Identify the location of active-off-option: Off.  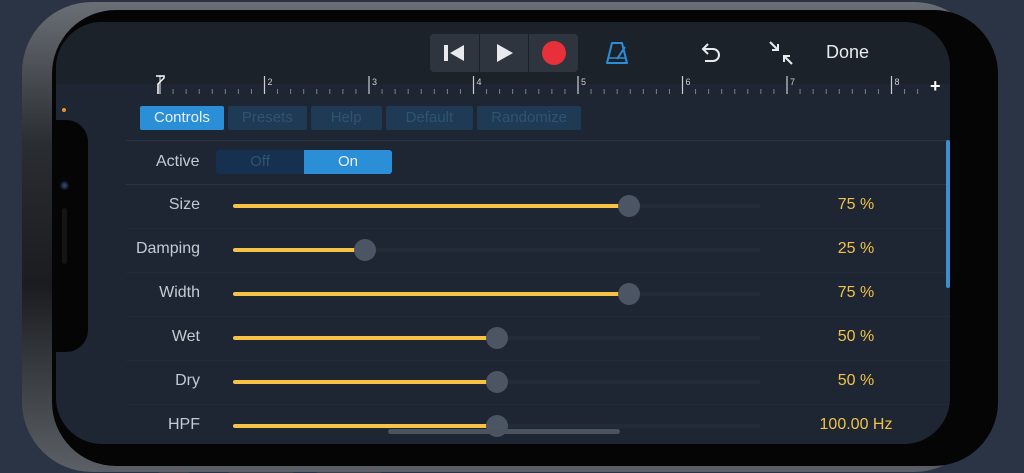
(260, 162).